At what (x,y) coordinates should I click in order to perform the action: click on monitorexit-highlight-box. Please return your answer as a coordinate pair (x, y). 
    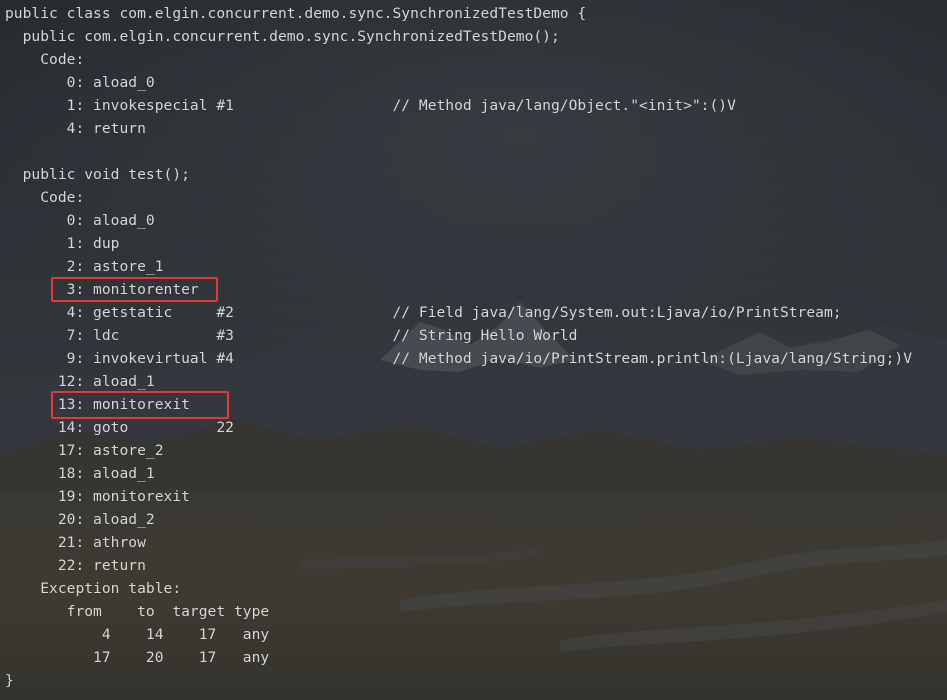
    Looking at the image, I should click on (140, 405).